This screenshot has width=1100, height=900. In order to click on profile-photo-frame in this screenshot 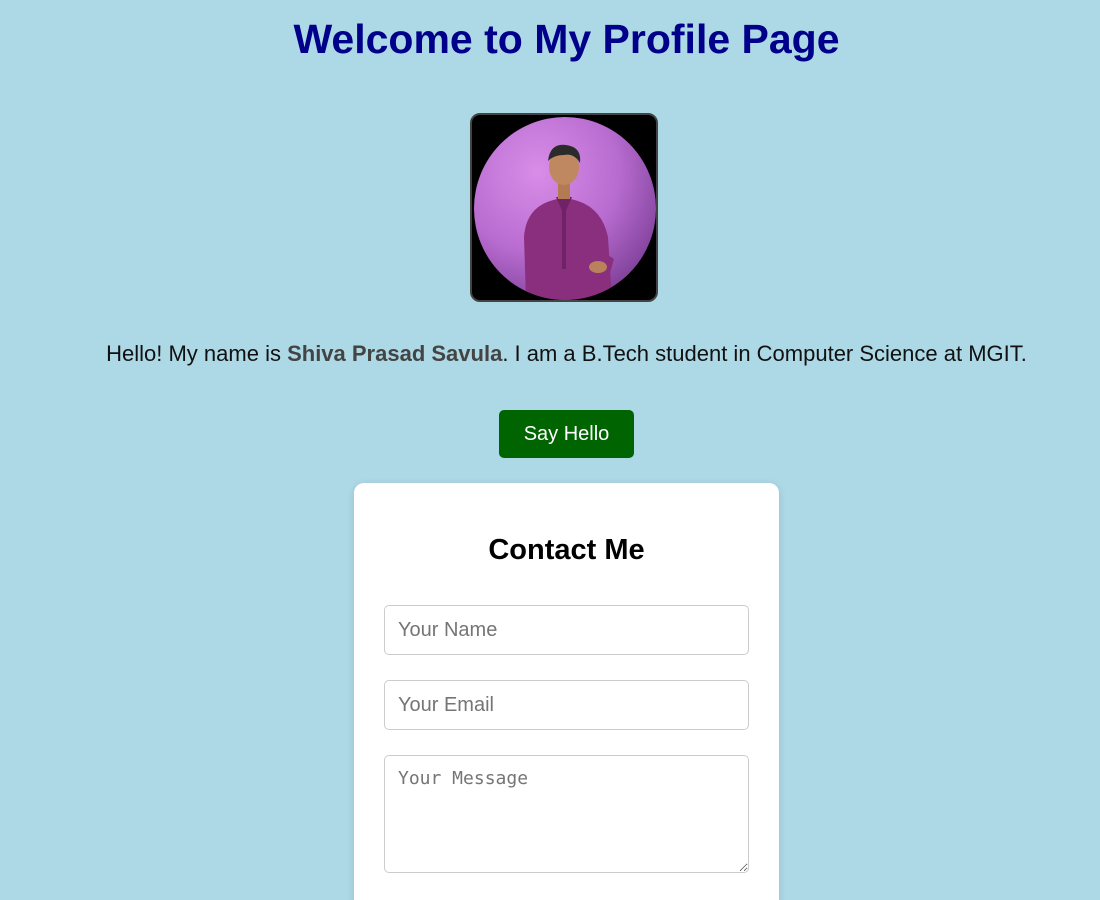, I will do `click(564, 207)`.